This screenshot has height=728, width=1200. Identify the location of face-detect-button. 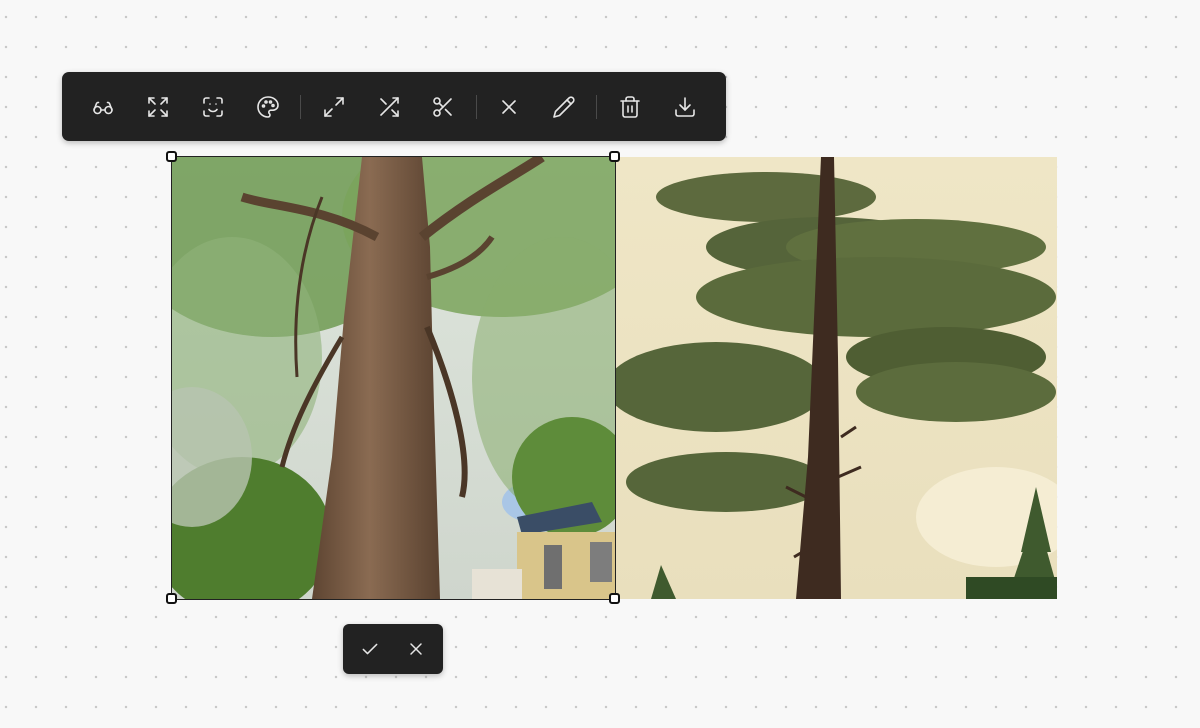
(213, 107).